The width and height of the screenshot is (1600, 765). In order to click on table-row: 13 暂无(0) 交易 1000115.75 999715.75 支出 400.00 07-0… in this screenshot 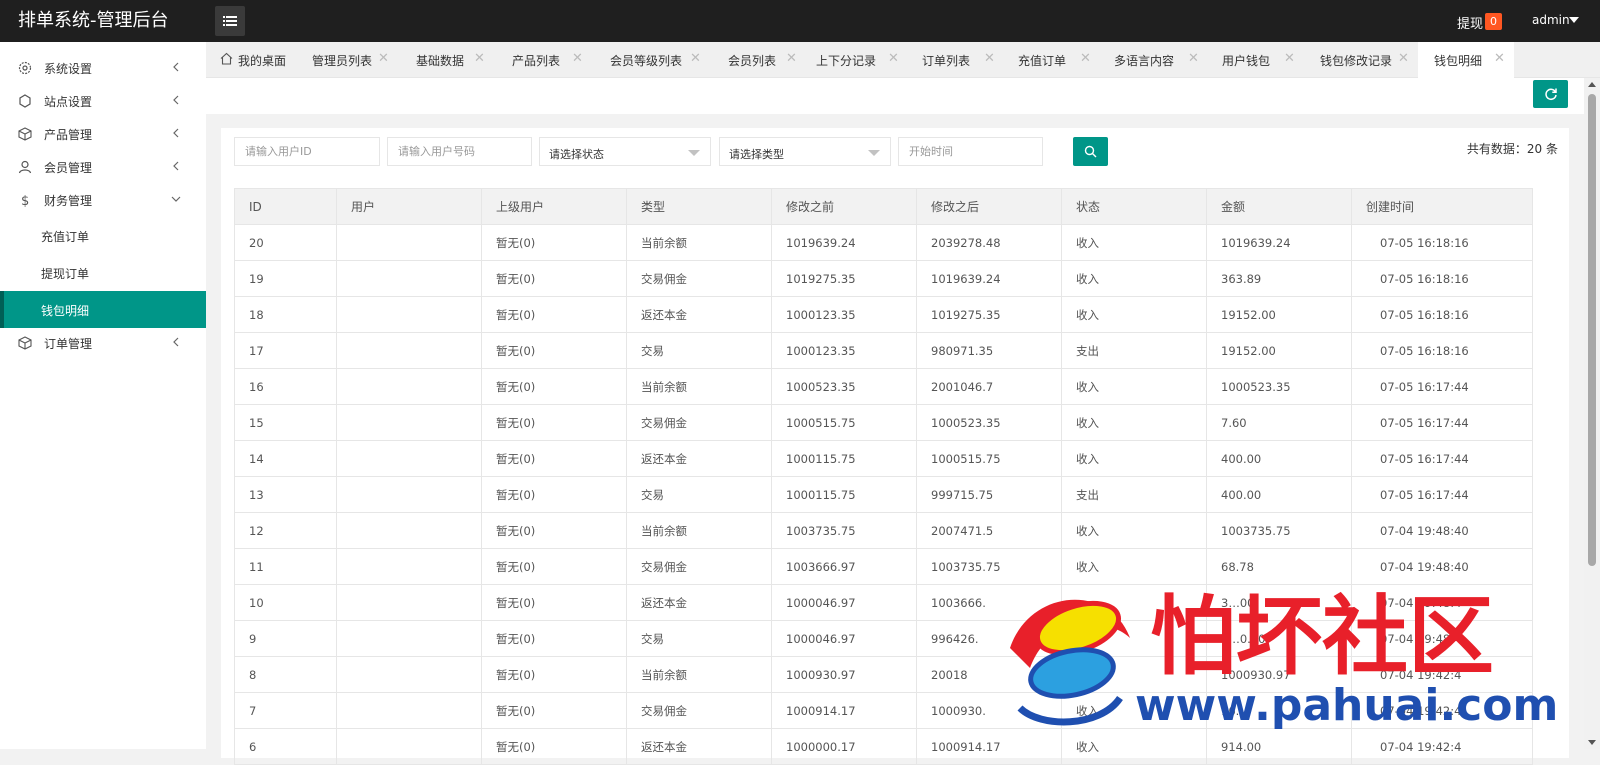, I will do `click(883, 494)`.